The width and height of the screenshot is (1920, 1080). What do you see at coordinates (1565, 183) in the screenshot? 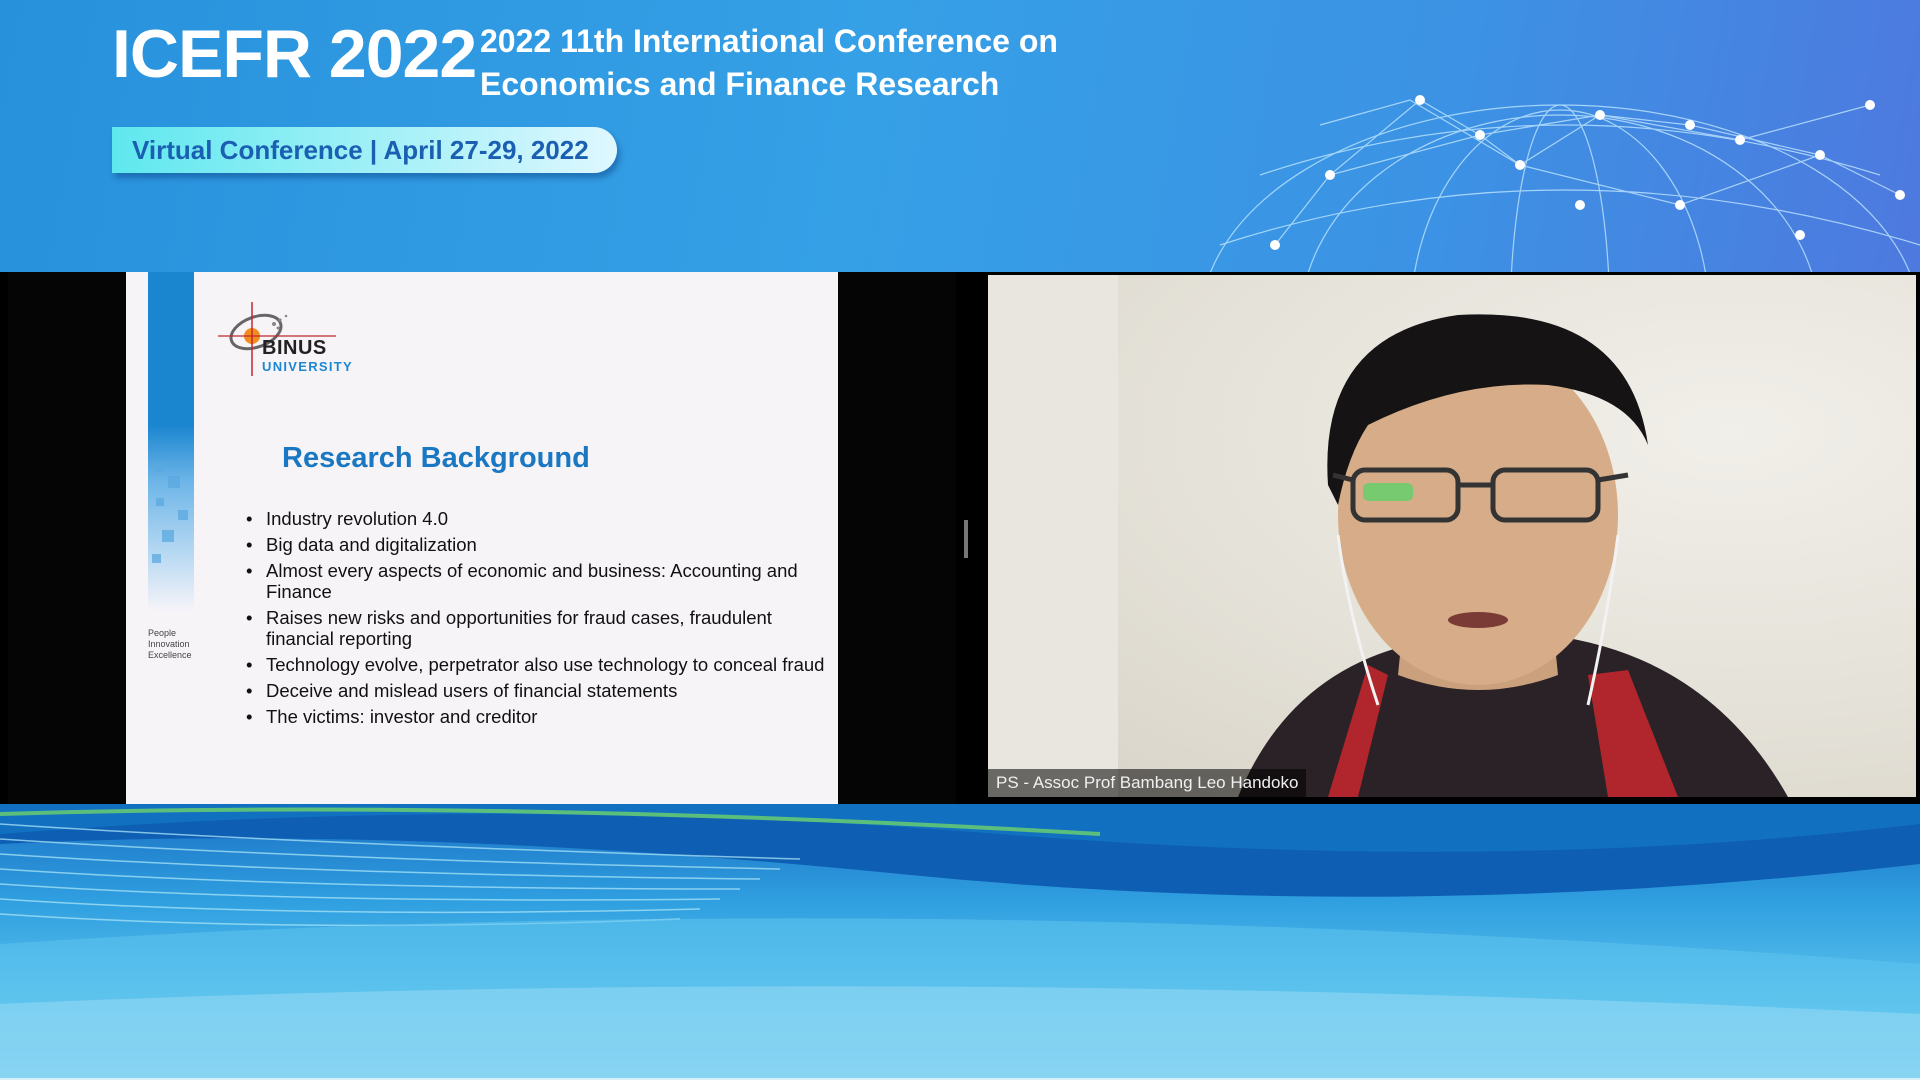
I see `globe-network-graphic` at bounding box center [1565, 183].